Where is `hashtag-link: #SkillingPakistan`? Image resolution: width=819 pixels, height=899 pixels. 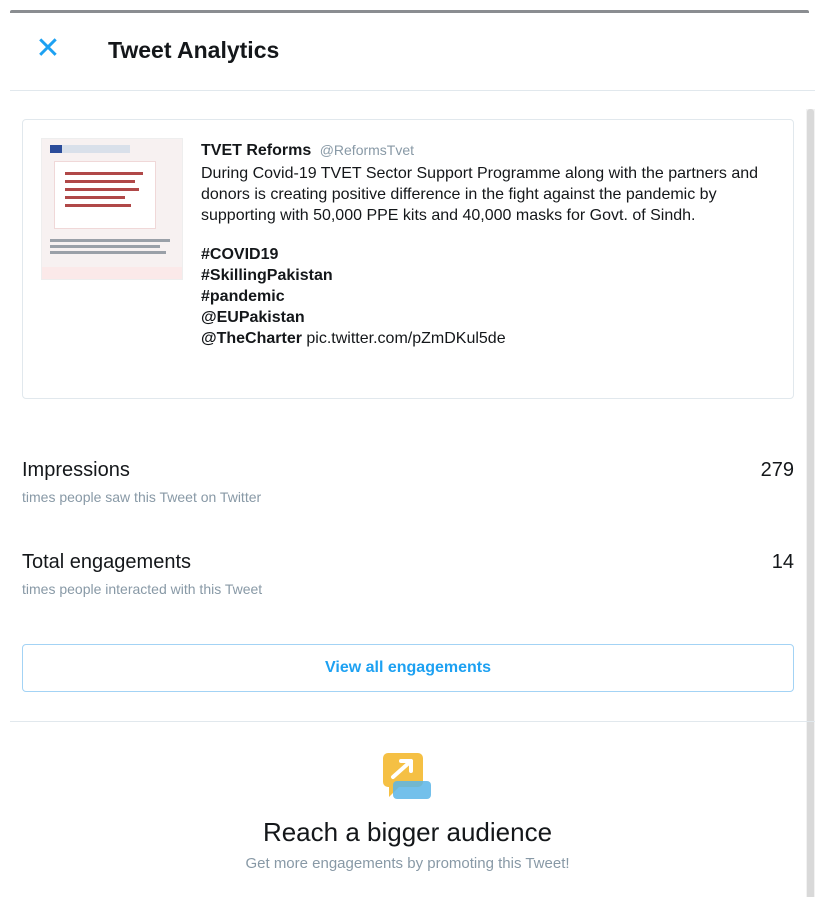 hashtag-link: #SkillingPakistan is located at coordinates (488, 275).